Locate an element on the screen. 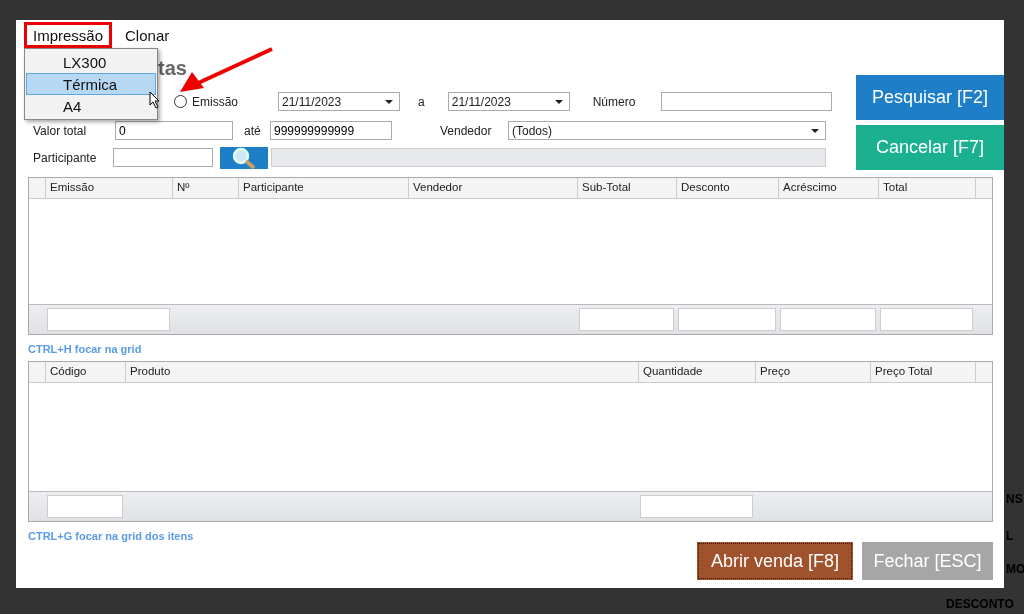 The height and width of the screenshot is (614, 1024). radio-button: Emissão is located at coordinates (206, 101).